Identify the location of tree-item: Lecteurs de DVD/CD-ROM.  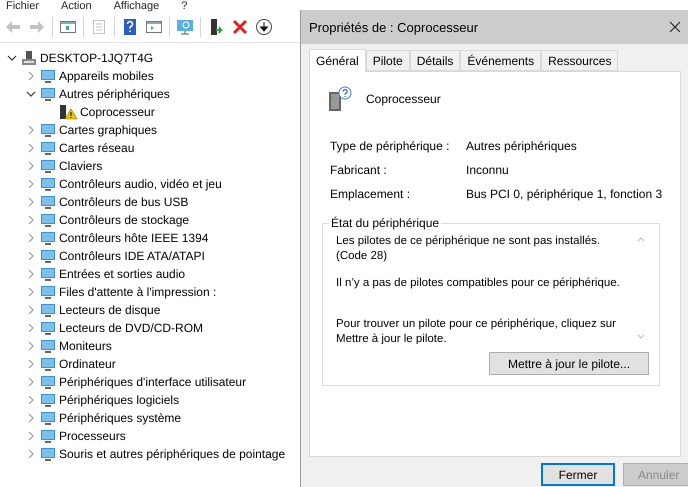
(131, 328).